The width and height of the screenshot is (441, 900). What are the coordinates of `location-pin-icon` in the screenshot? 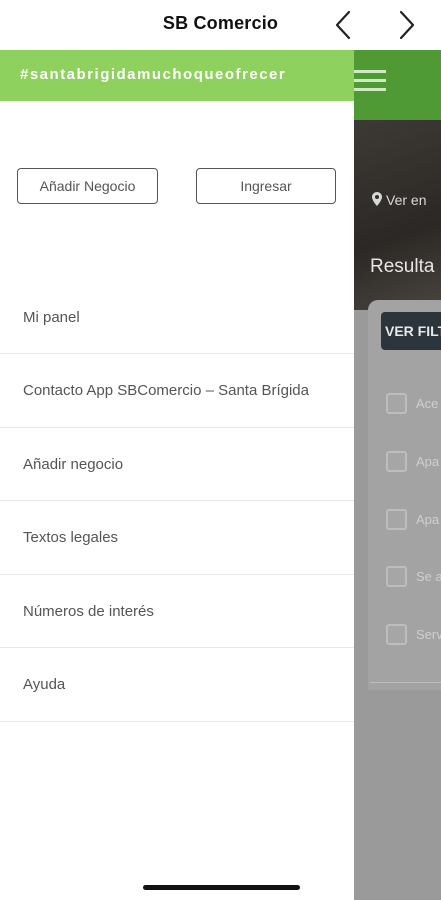 It's located at (377, 199).